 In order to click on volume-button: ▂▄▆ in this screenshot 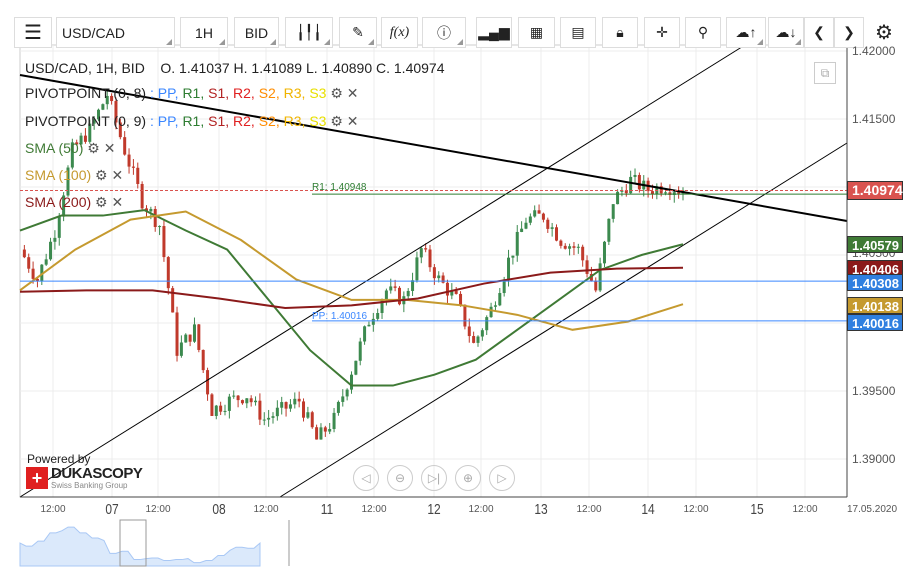, I will do `click(494, 32)`.